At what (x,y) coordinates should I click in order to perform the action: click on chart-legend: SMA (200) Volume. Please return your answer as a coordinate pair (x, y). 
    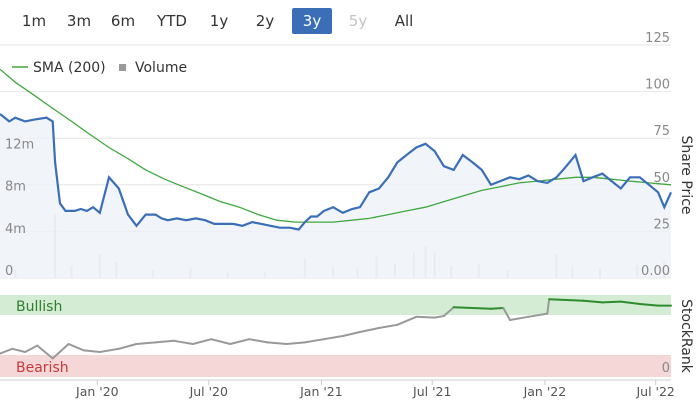
    Looking at the image, I should click on (99, 68).